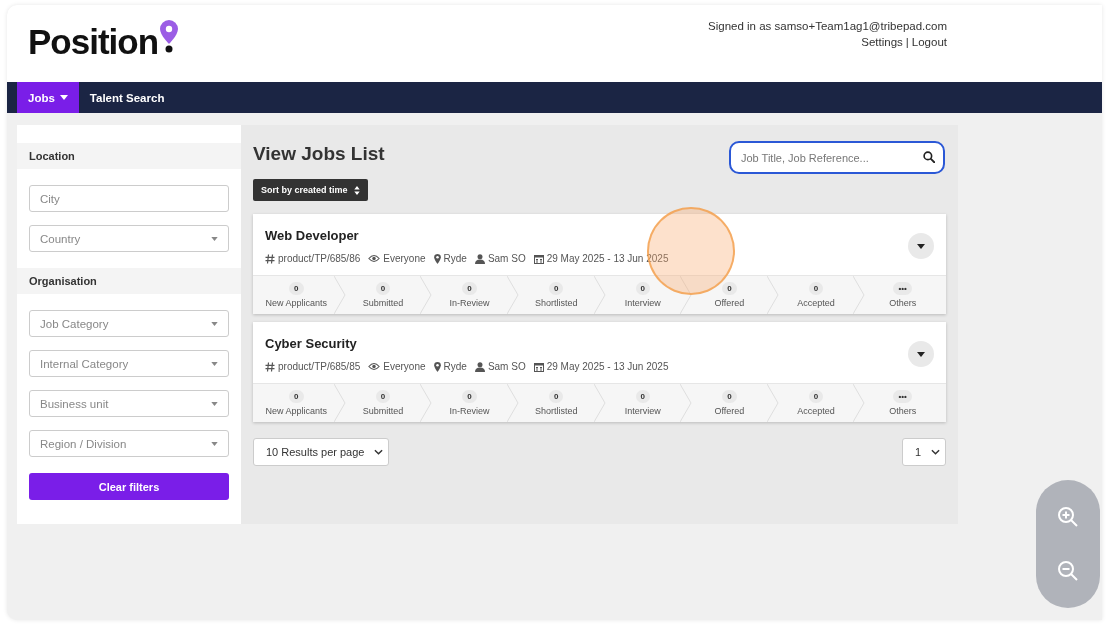  Describe the element at coordinates (319, 366) in the screenshot. I see `job-meta-text: product/TP/685/85` at that location.